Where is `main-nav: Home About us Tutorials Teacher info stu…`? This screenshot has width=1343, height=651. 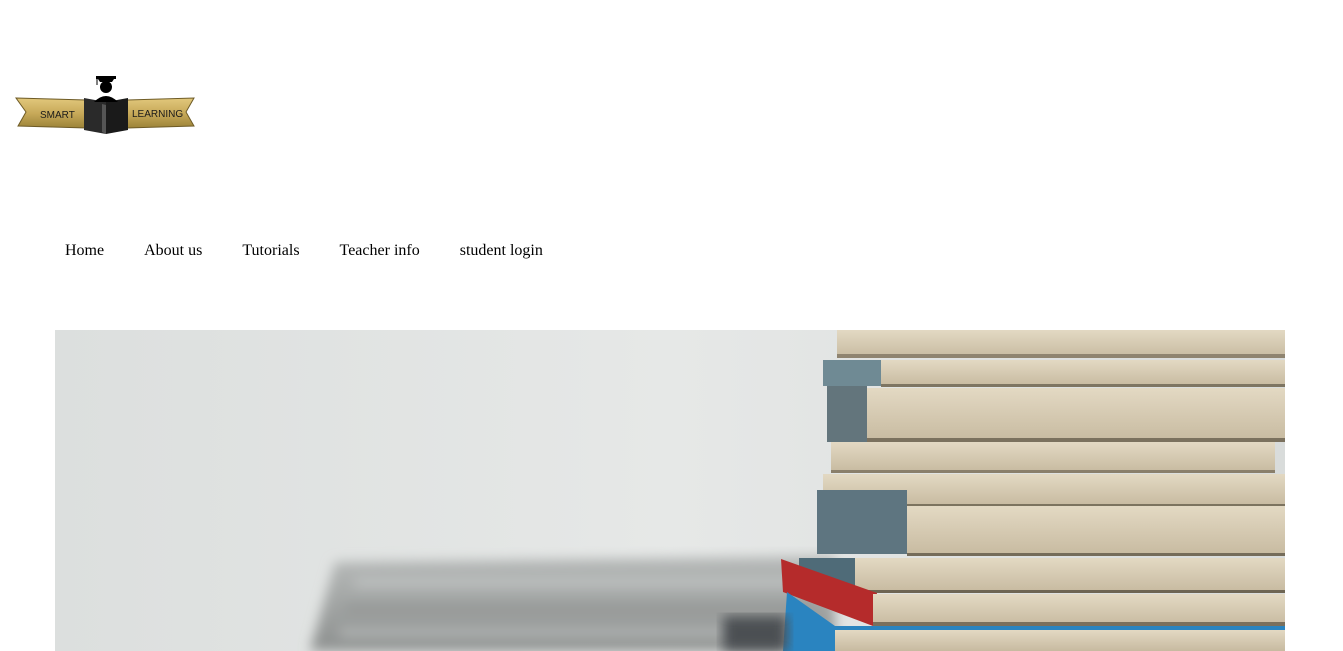
main-nav: Home About us Tutorials Teacher info stu… is located at coordinates (324, 251).